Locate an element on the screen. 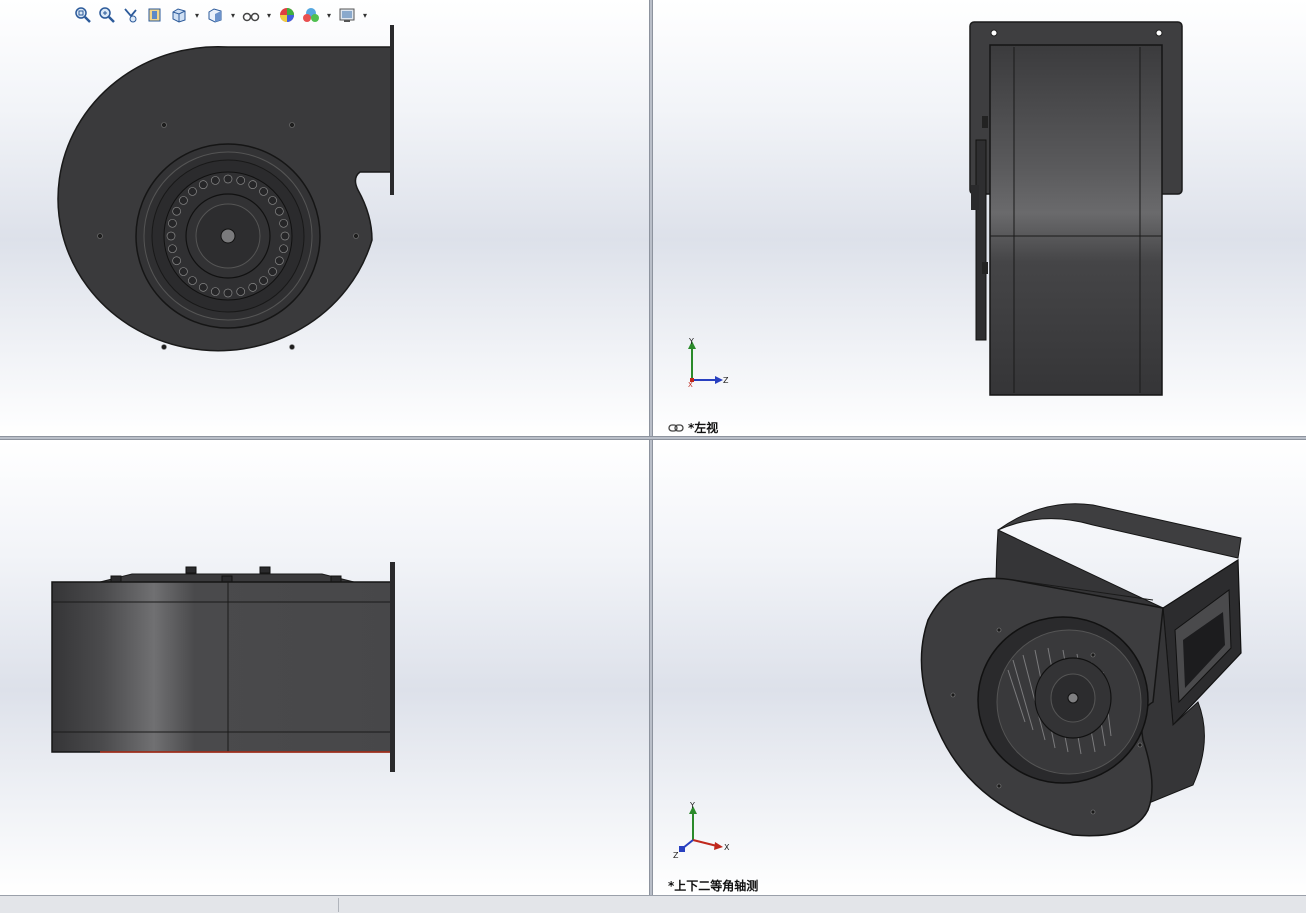 This screenshot has width=1306, height=913. coordinate-triad: Y Z X is located at coordinates (708, 362).